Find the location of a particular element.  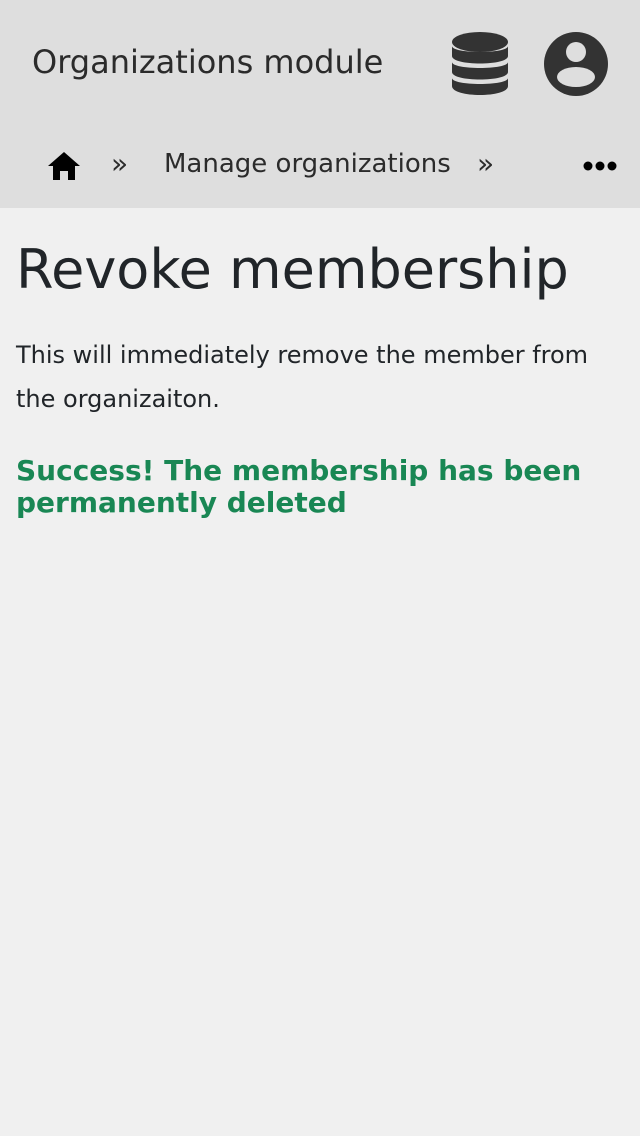

database-button is located at coordinates (480, 64).